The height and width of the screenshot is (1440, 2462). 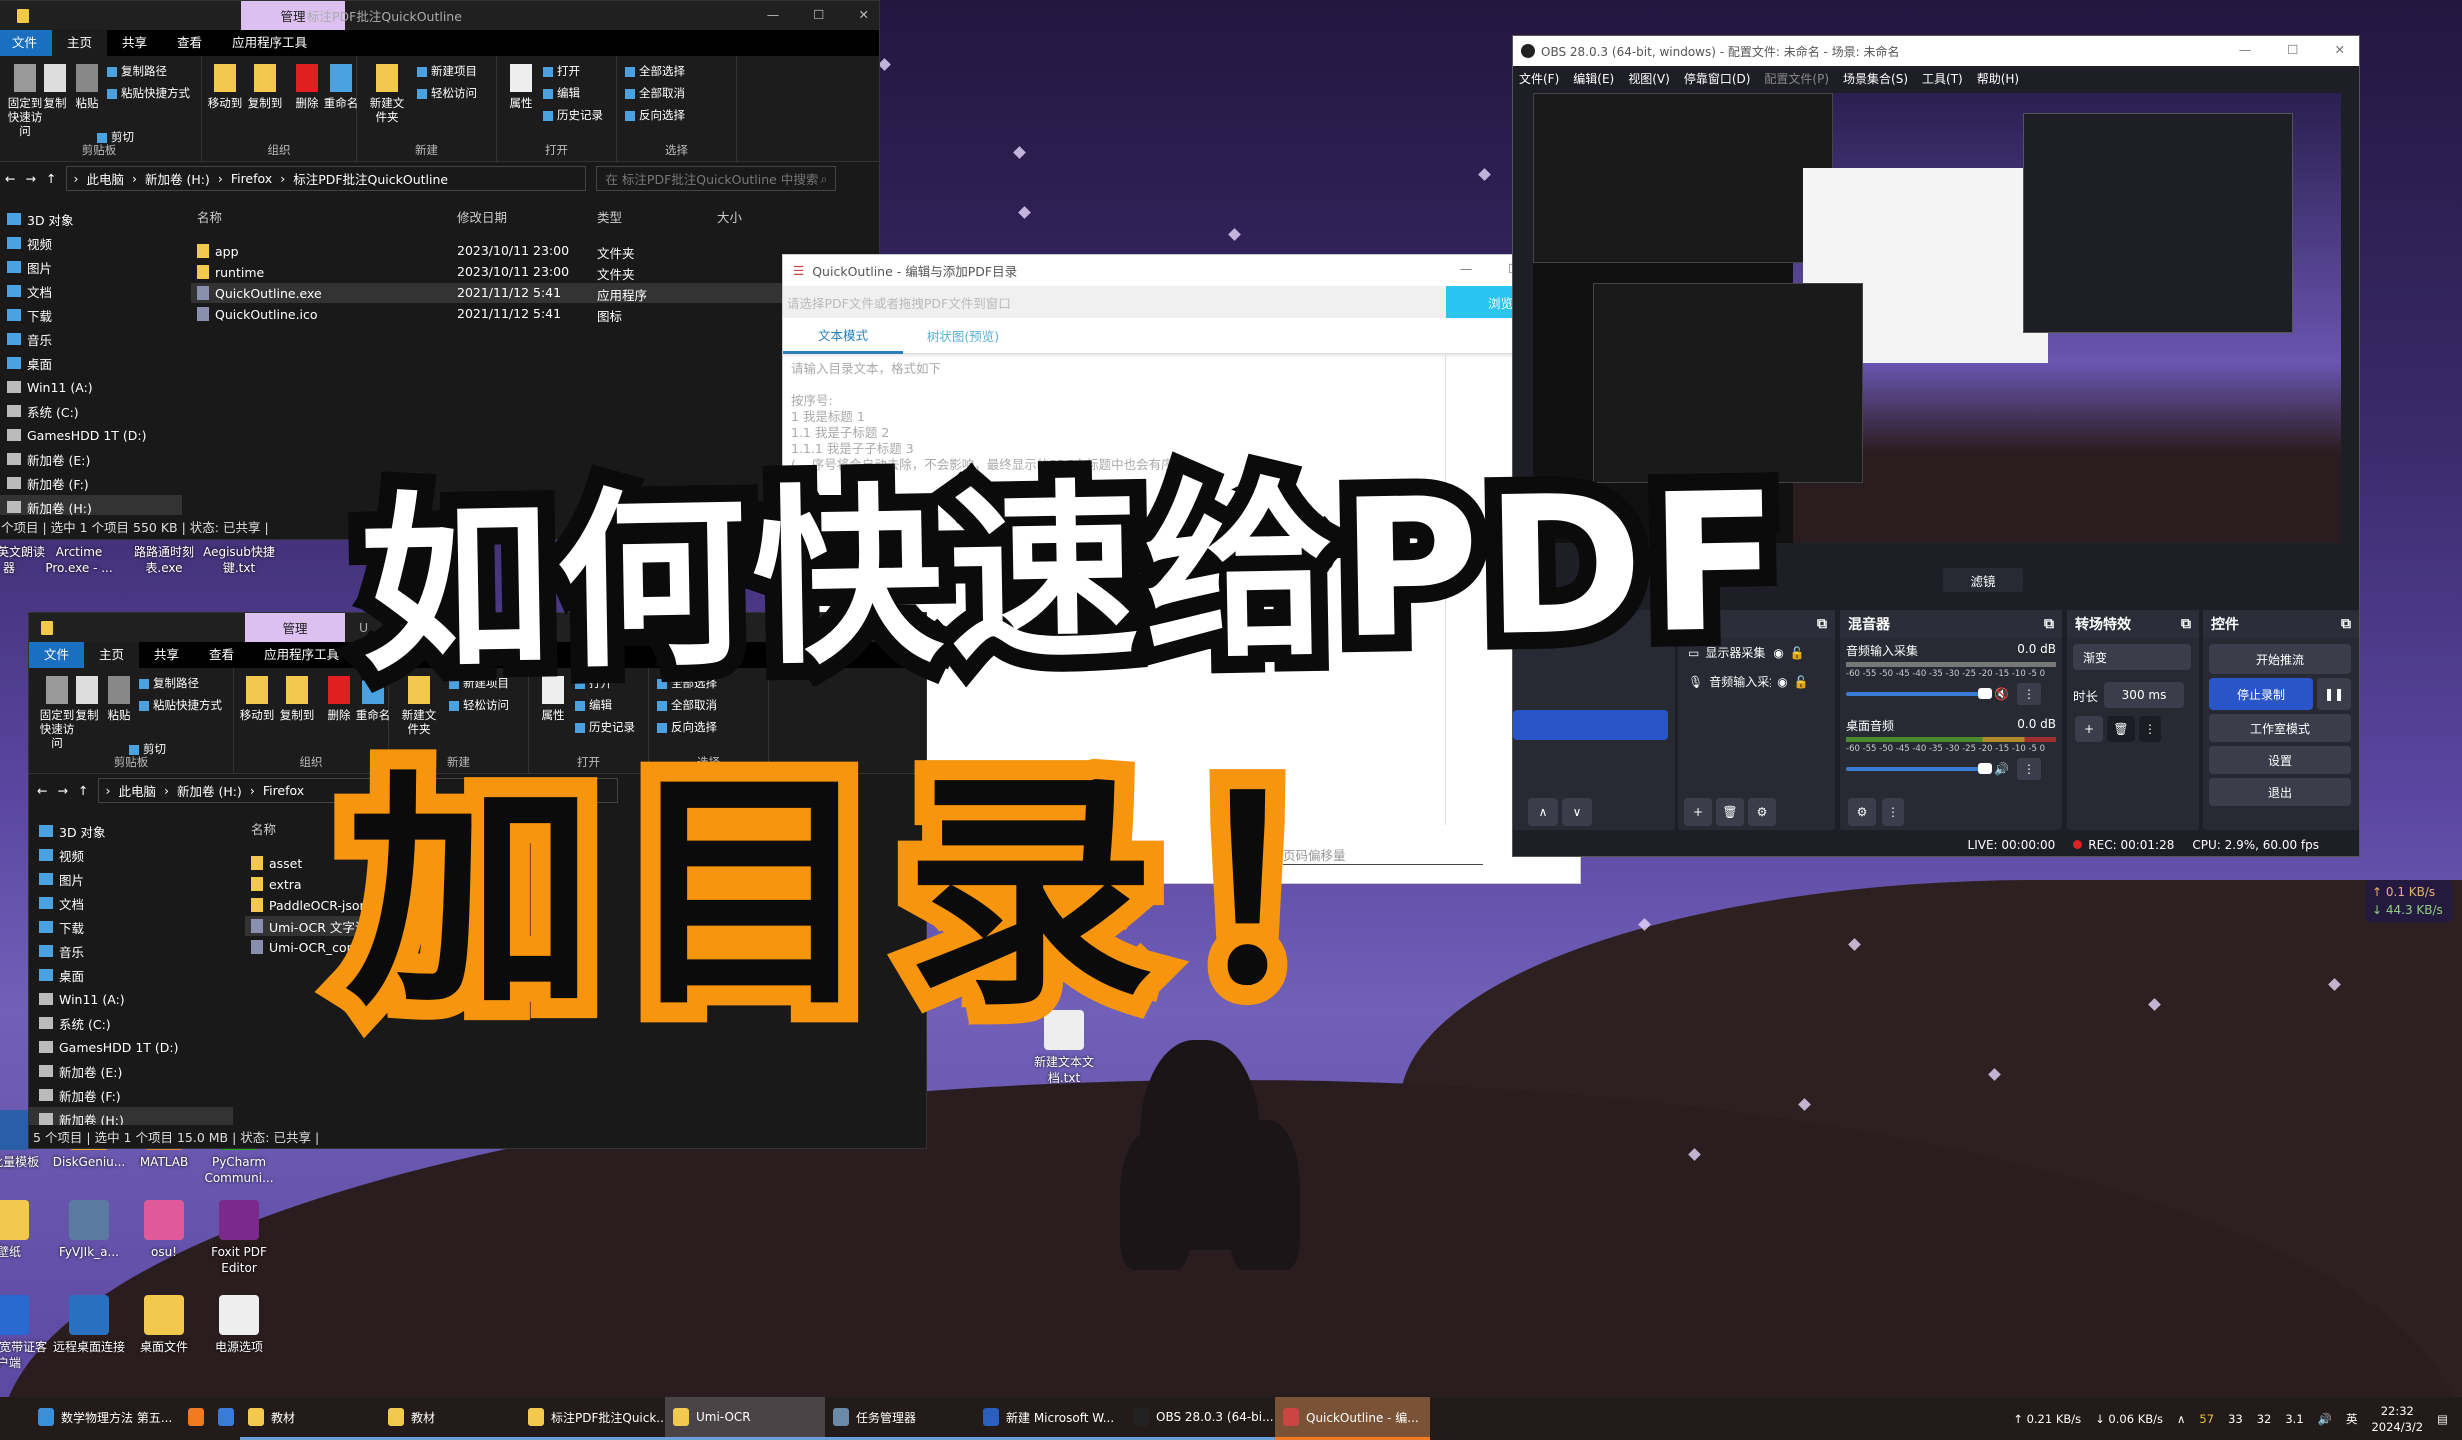 What do you see at coordinates (1181, 270) in the screenshot?
I see `title-bar: ☰ QuickOutline - 编辑与添加PDF目录 —☐✕` at bounding box center [1181, 270].